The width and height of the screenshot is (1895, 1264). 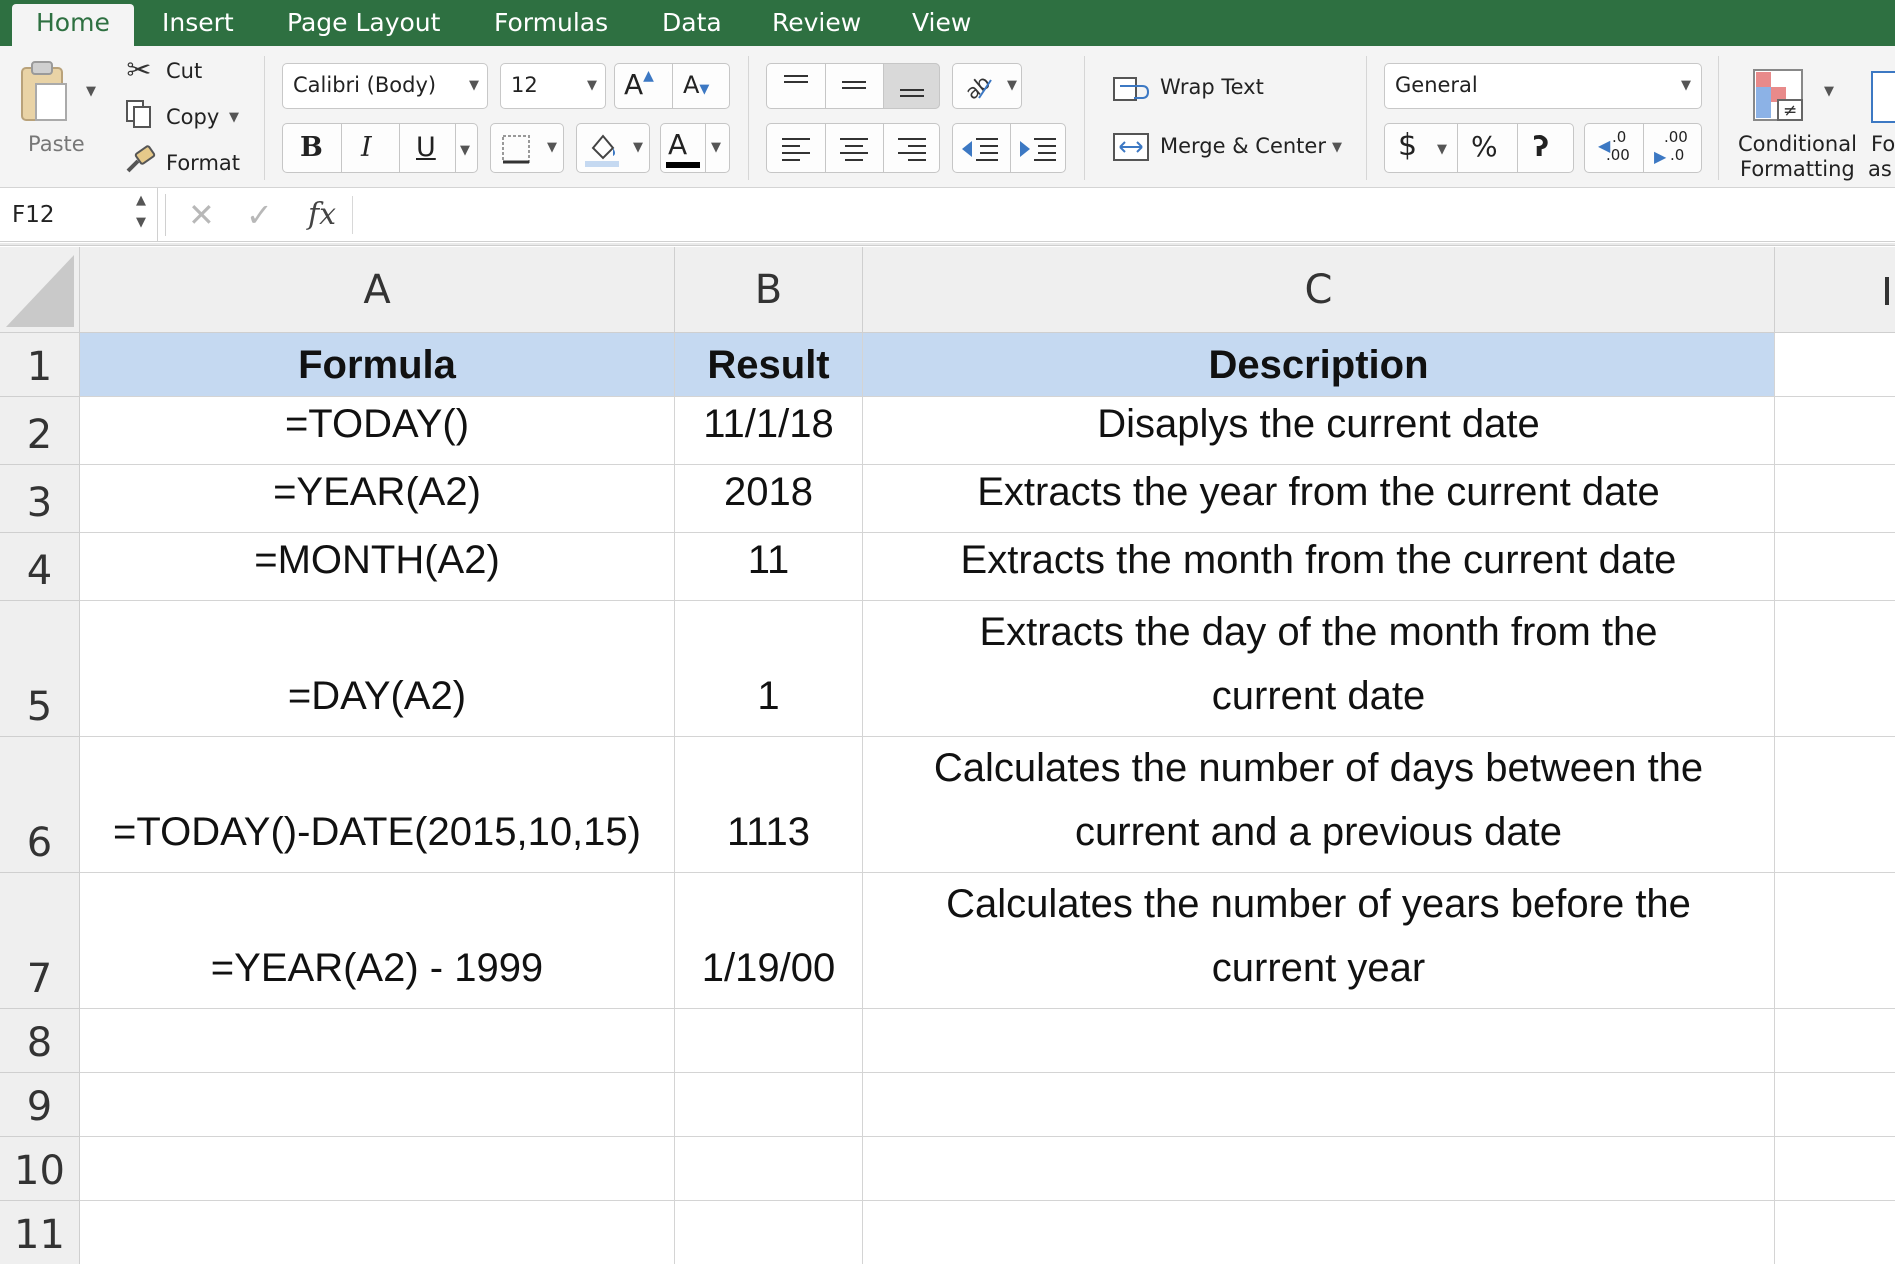 I want to click on tab-insert: Insert, so click(x=198, y=23).